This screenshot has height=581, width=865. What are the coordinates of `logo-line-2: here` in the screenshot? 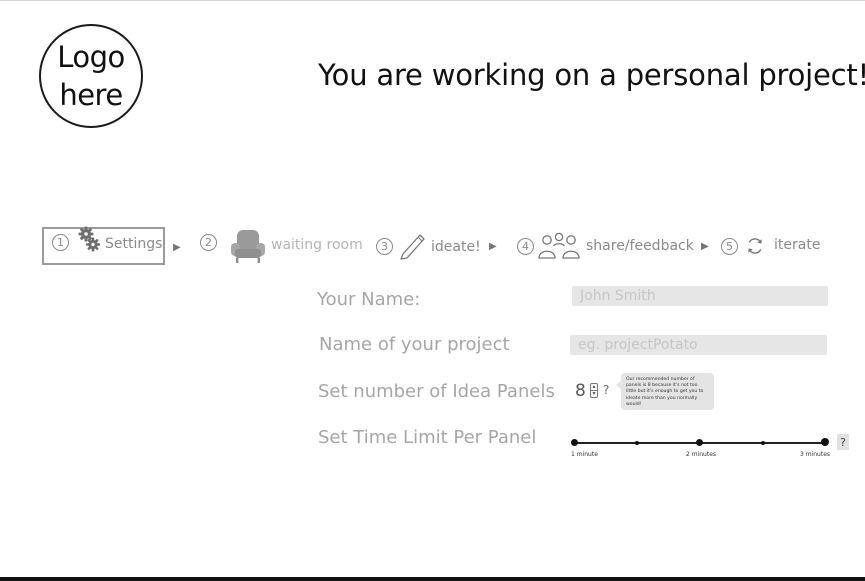 It's located at (91, 95).